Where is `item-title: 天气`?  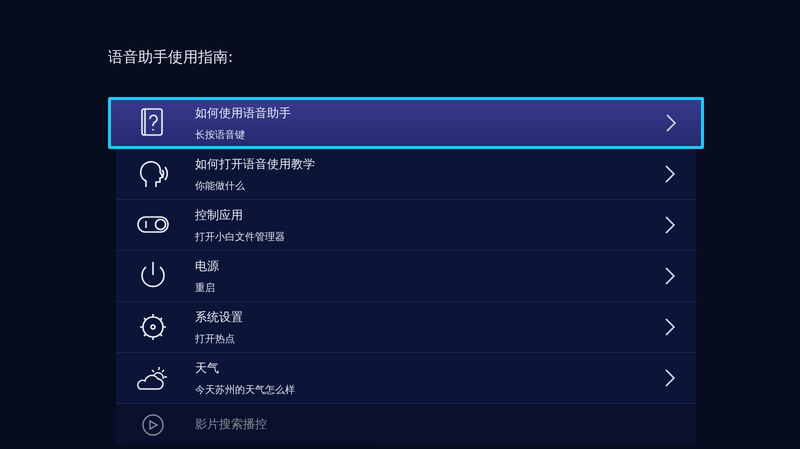 item-title: 天气 is located at coordinates (207, 368).